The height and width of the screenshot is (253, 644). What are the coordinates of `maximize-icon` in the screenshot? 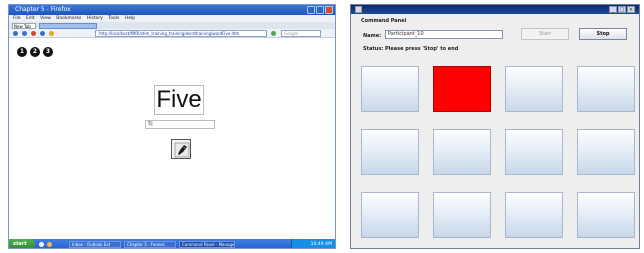 It's located at (320, 10).